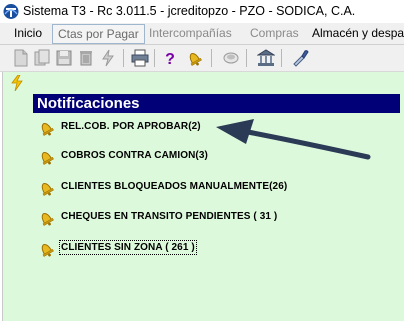  What do you see at coordinates (358, 33) in the screenshot?
I see `tab-almacen-y-despacho: Almacén y despacho` at bounding box center [358, 33].